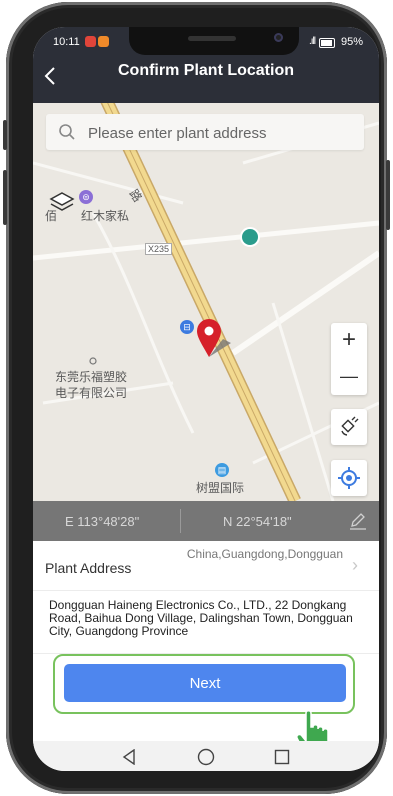 The width and height of the screenshot is (393, 796). Describe the element at coordinates (250, 237) in the screenshot. I see `location-dot-icon` at that location.